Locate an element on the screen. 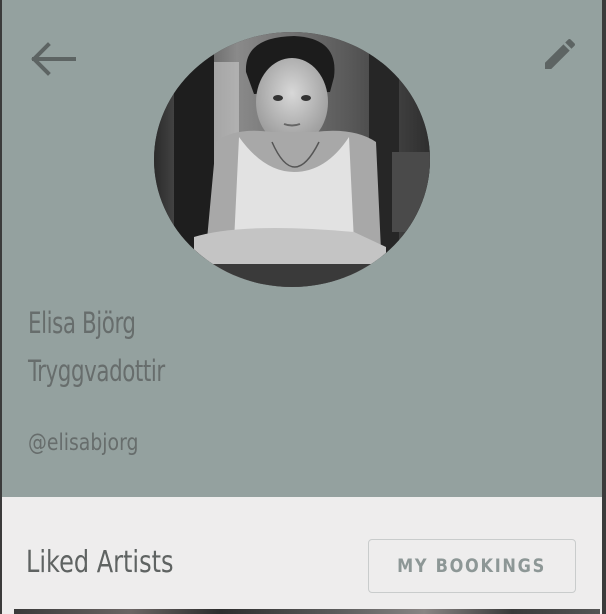 This screenshot has height=614, width=606. profile-name-first: Elisa Björg is located at coordinates (82, 323).